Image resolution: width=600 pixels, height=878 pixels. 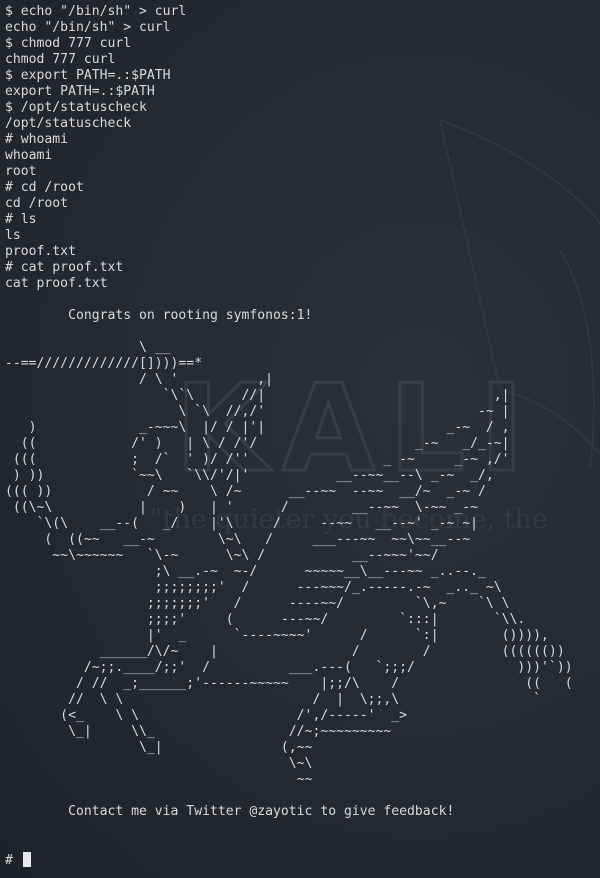 I want to click on terminal-line: \ __, so click(x=88, y=347).